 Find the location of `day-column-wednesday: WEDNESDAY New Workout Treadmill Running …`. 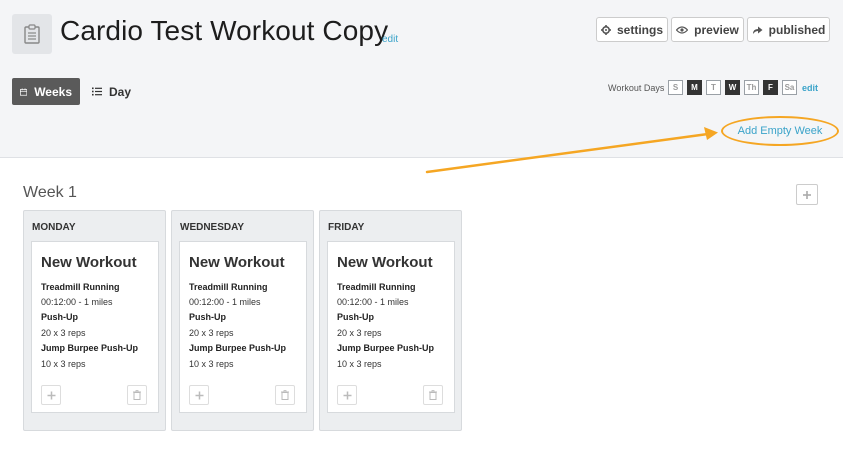

day-column-wednesday: WEDNESDAY New Workout Treadmill Running … is located at coordinates (242, 320).